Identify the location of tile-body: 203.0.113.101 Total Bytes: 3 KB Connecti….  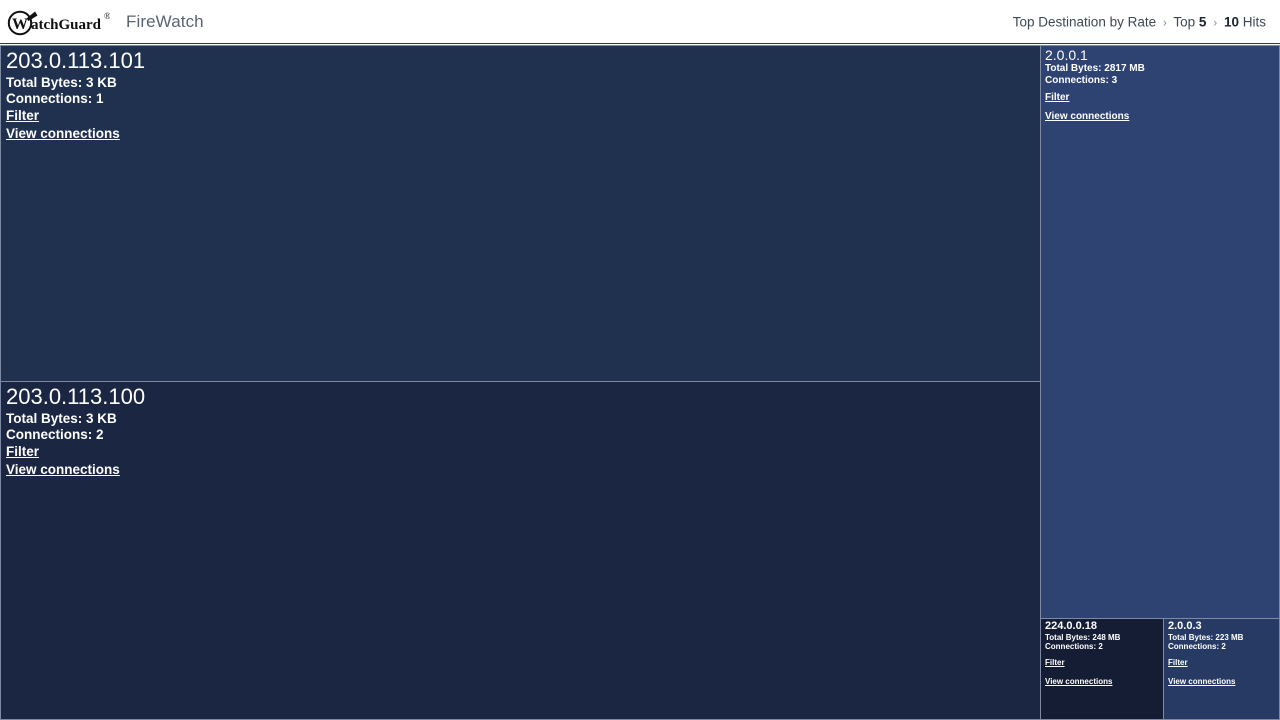
(520, 95).